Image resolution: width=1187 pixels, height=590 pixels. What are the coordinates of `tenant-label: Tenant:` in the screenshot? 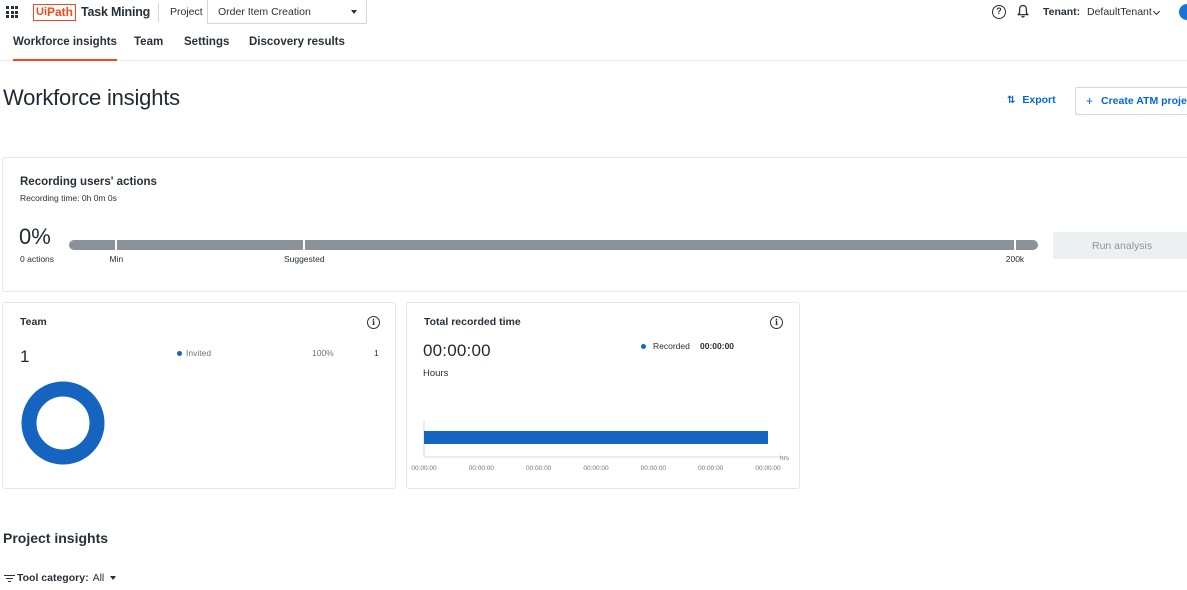 It's located at (1062, 12).